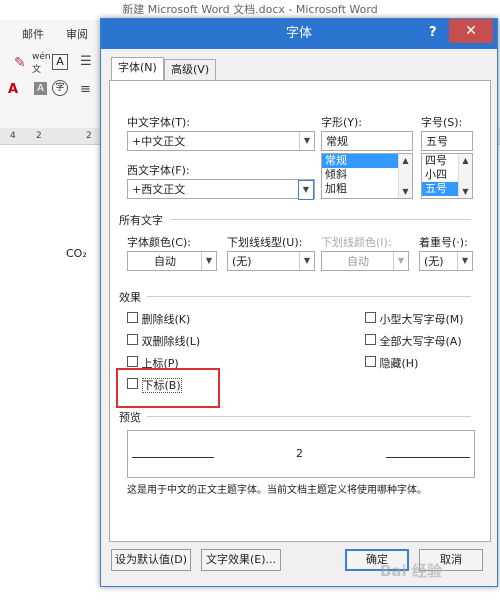 The image size is (500, 607). I want to click on list-item: 倾斜, so click(360, 175).